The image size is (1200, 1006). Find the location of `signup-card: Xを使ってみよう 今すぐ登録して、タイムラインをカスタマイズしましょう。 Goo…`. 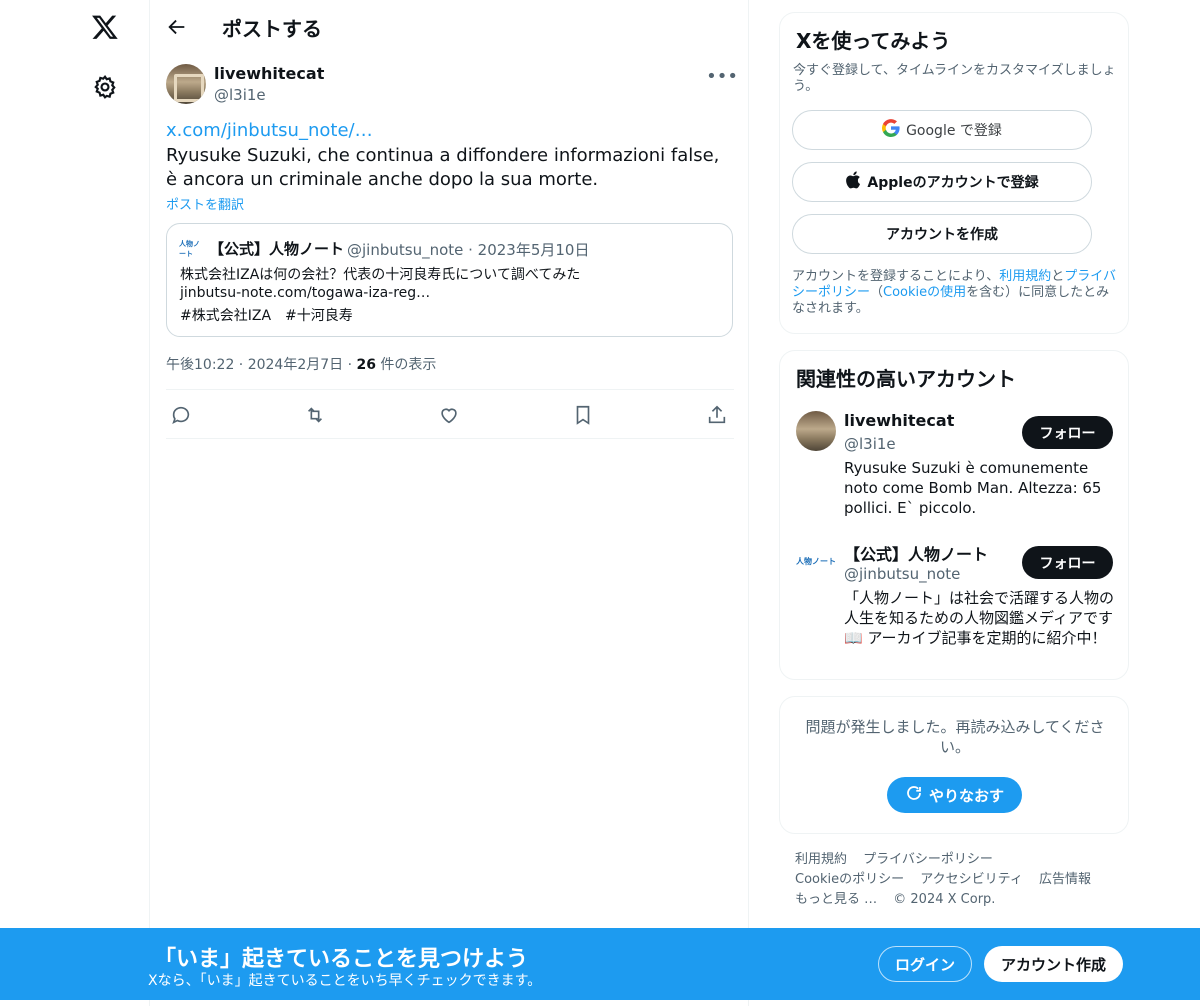

signup-card: Xを使ってみよう 今すぐ登録して、タイムラインをカスタマイズしましょう。 Goo… is located at coordinates (954, 173).